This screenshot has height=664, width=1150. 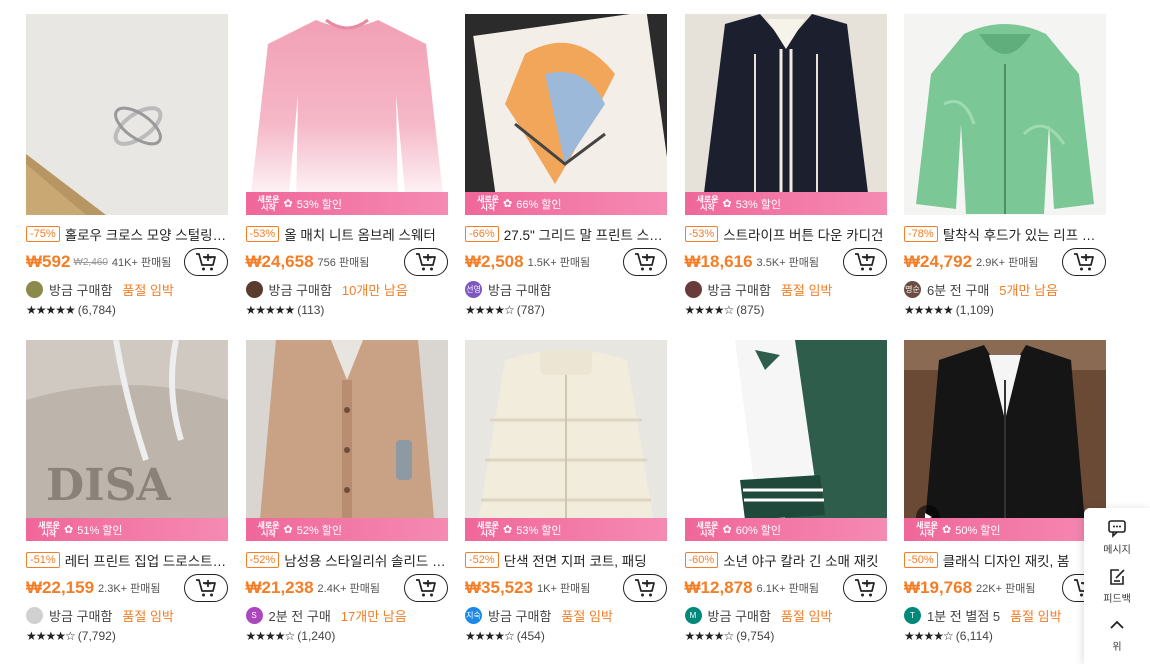 What do you see at coordinates (374, 290) in the screenshot?
I see `stock-status: 10개만 남음` at bounding box center [374, 290].